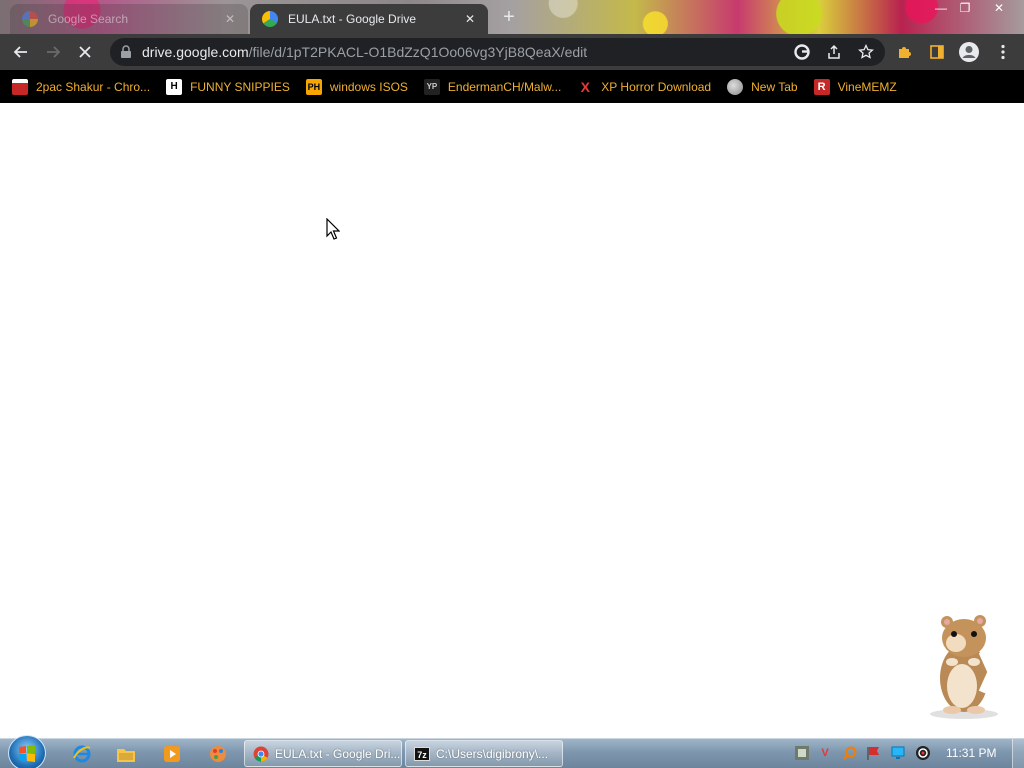 The height and width of the screenshot is (768, 1024). I want to click on stop-loading-button, so click(85, 52).